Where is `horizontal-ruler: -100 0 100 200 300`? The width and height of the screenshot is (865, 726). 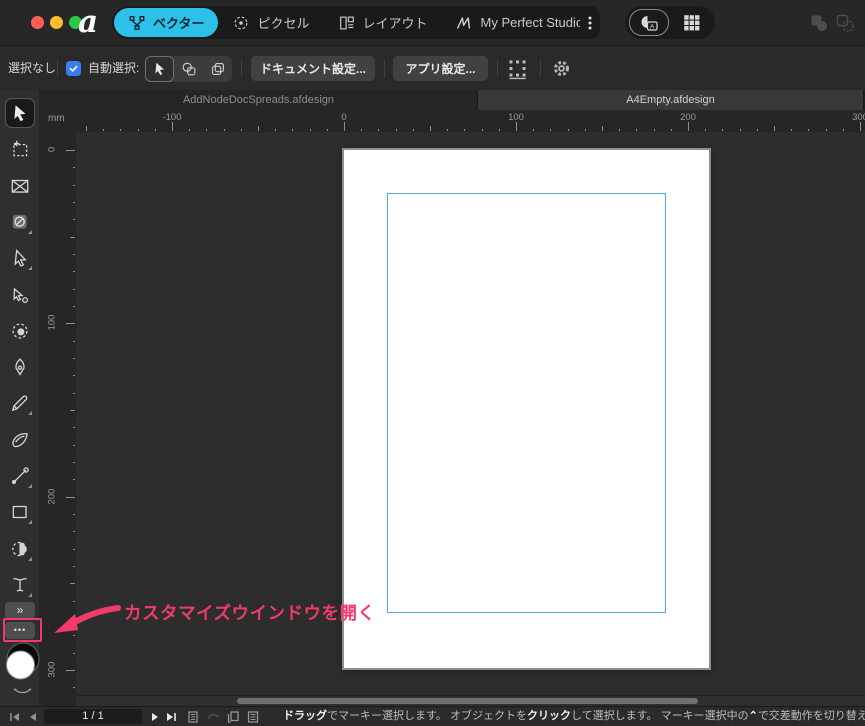 horizontal-ruler: -100 0 100 200 300 is located at coordinates (470, 121).